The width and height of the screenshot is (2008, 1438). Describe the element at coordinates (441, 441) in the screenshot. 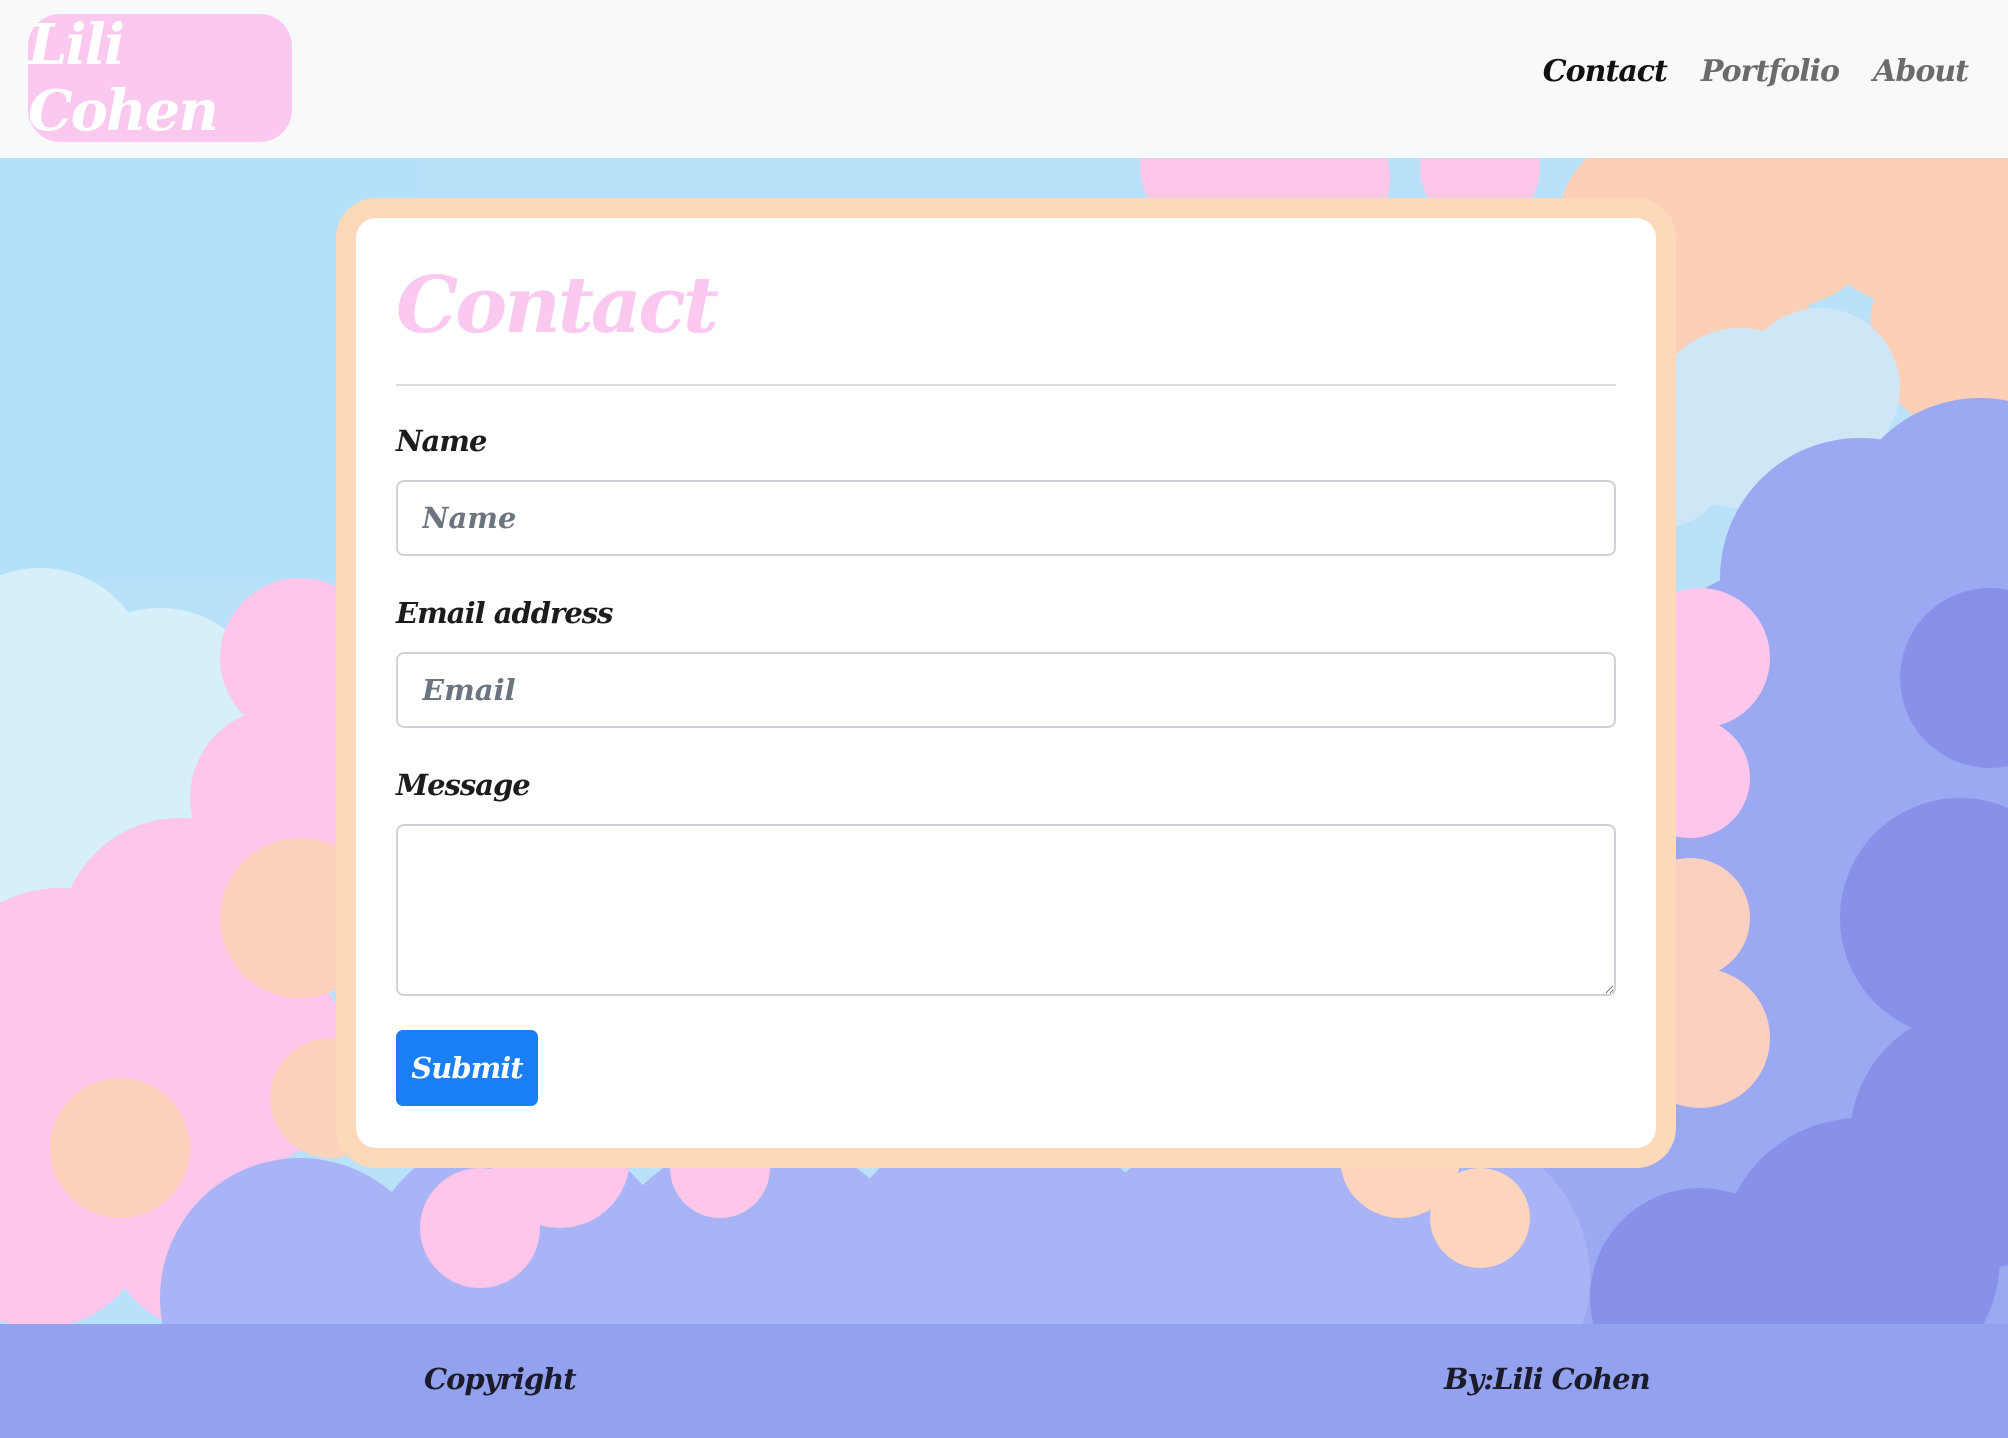

I see `name-label: Name` at that location.